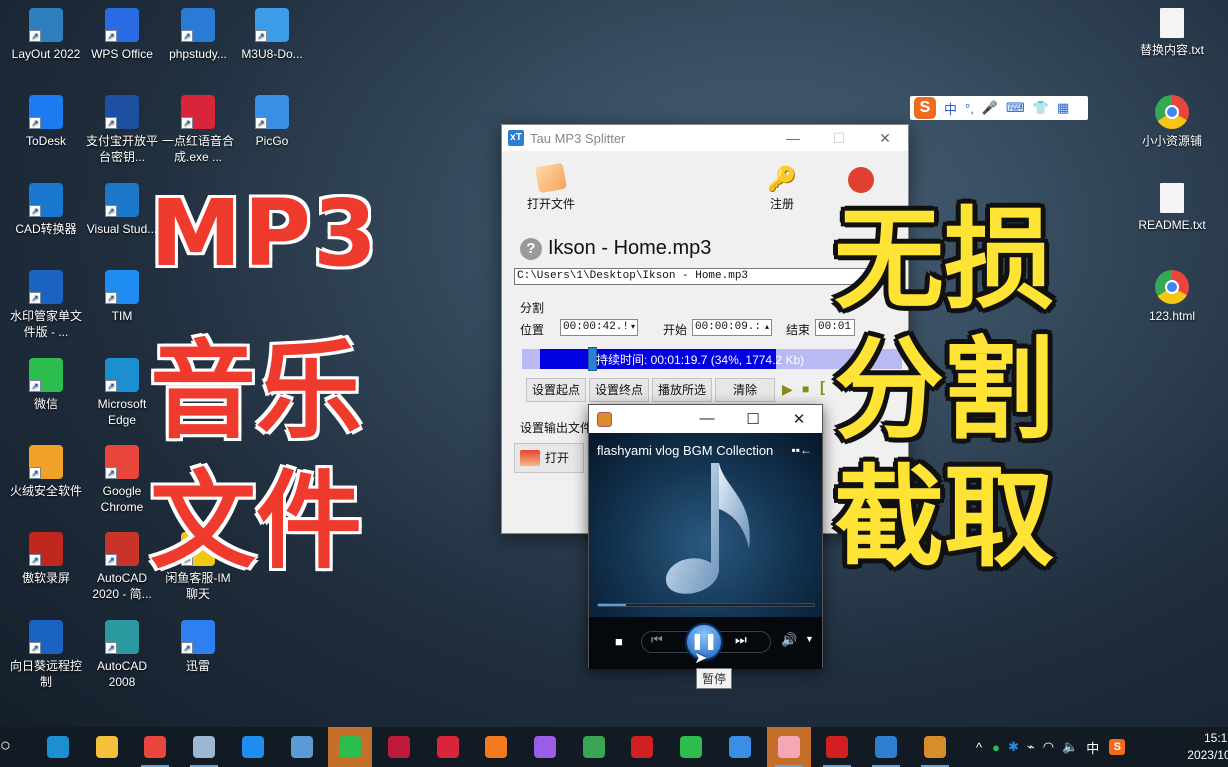 The height and width of the screenshot is (767, 1228). Describe the element at coordinates (706, 605) in the screenshot. I see `seek-bar` at that location.